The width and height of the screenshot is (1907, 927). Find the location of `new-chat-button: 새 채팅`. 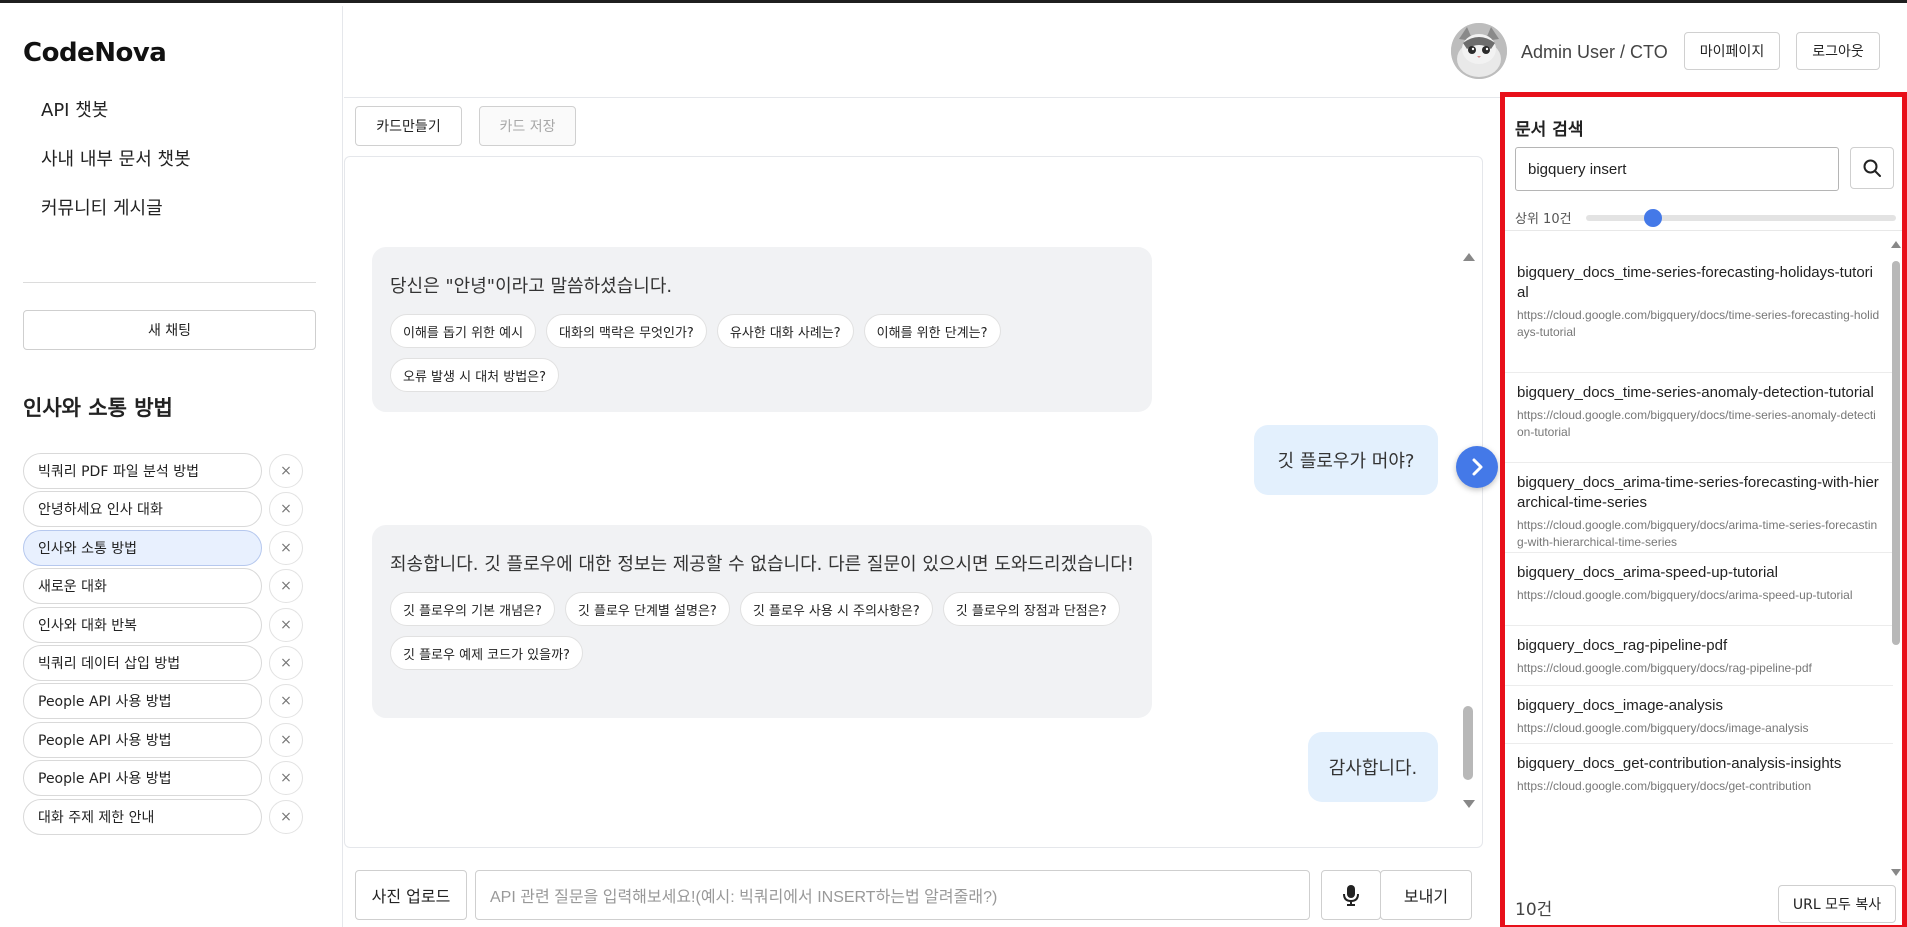

new-chat-button: 새 채팅 is located at coordinates (169, 330).